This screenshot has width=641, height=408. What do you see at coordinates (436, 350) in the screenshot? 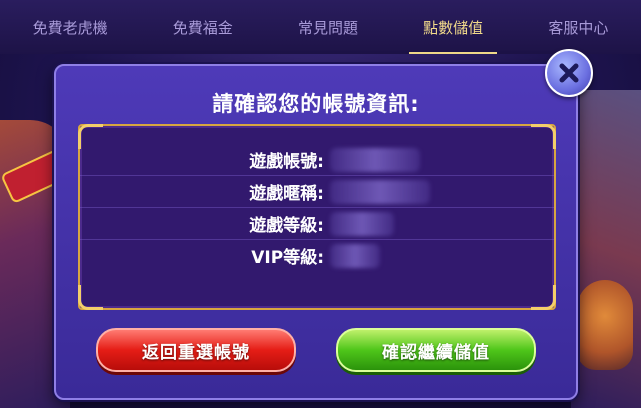
I see `confirm-continue-topup-button: 確認繼續儲值` at bounding box center [436, 350].